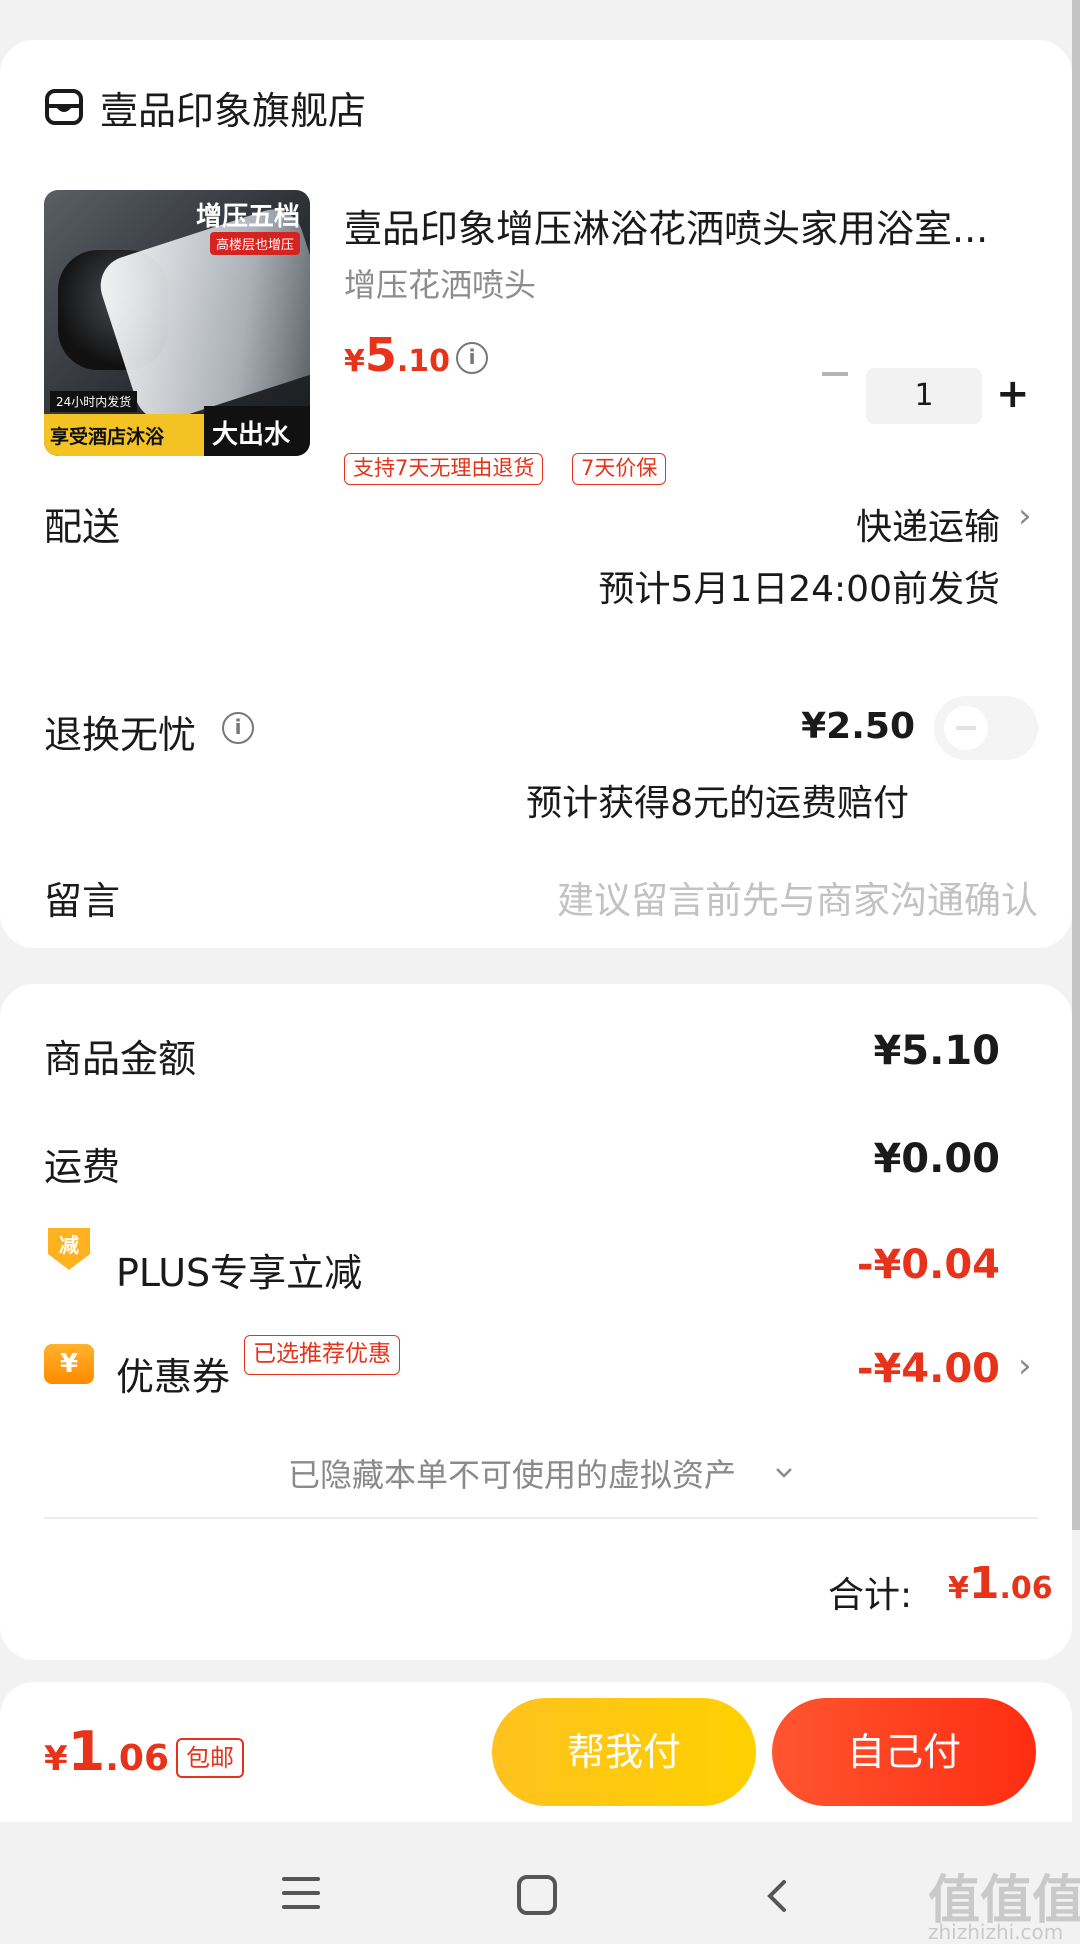 The height and width of the screenshot is (1944, 1080). Describe the element at coordinates (928, 1369) in the screenshot. I see `coupon-discount-value: -¥4.00` at that location.